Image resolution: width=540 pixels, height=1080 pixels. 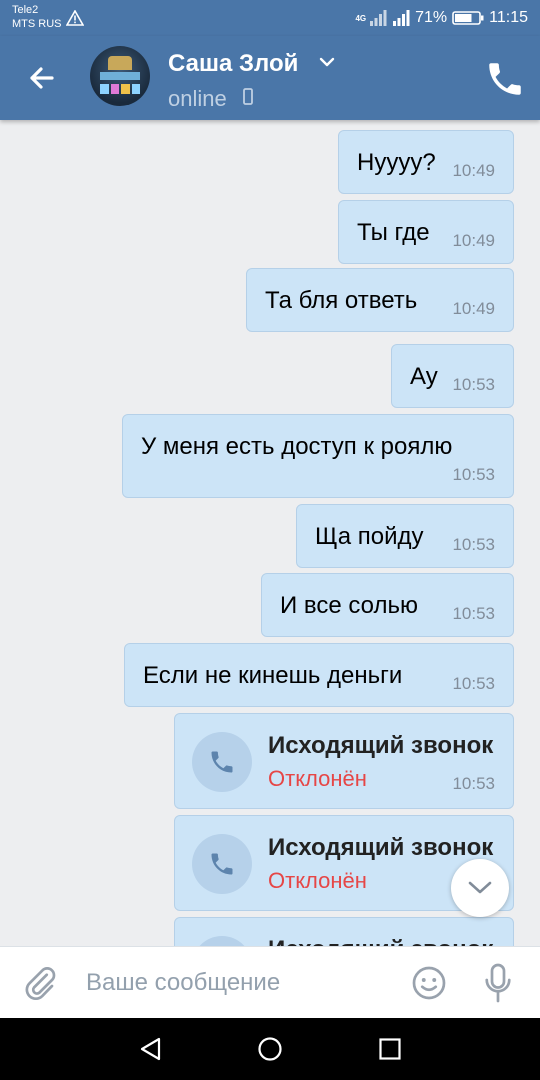 What do you see at coordinates (236, 983) in the screenshot?
I see `message-input` at bounding box center [236, 983].